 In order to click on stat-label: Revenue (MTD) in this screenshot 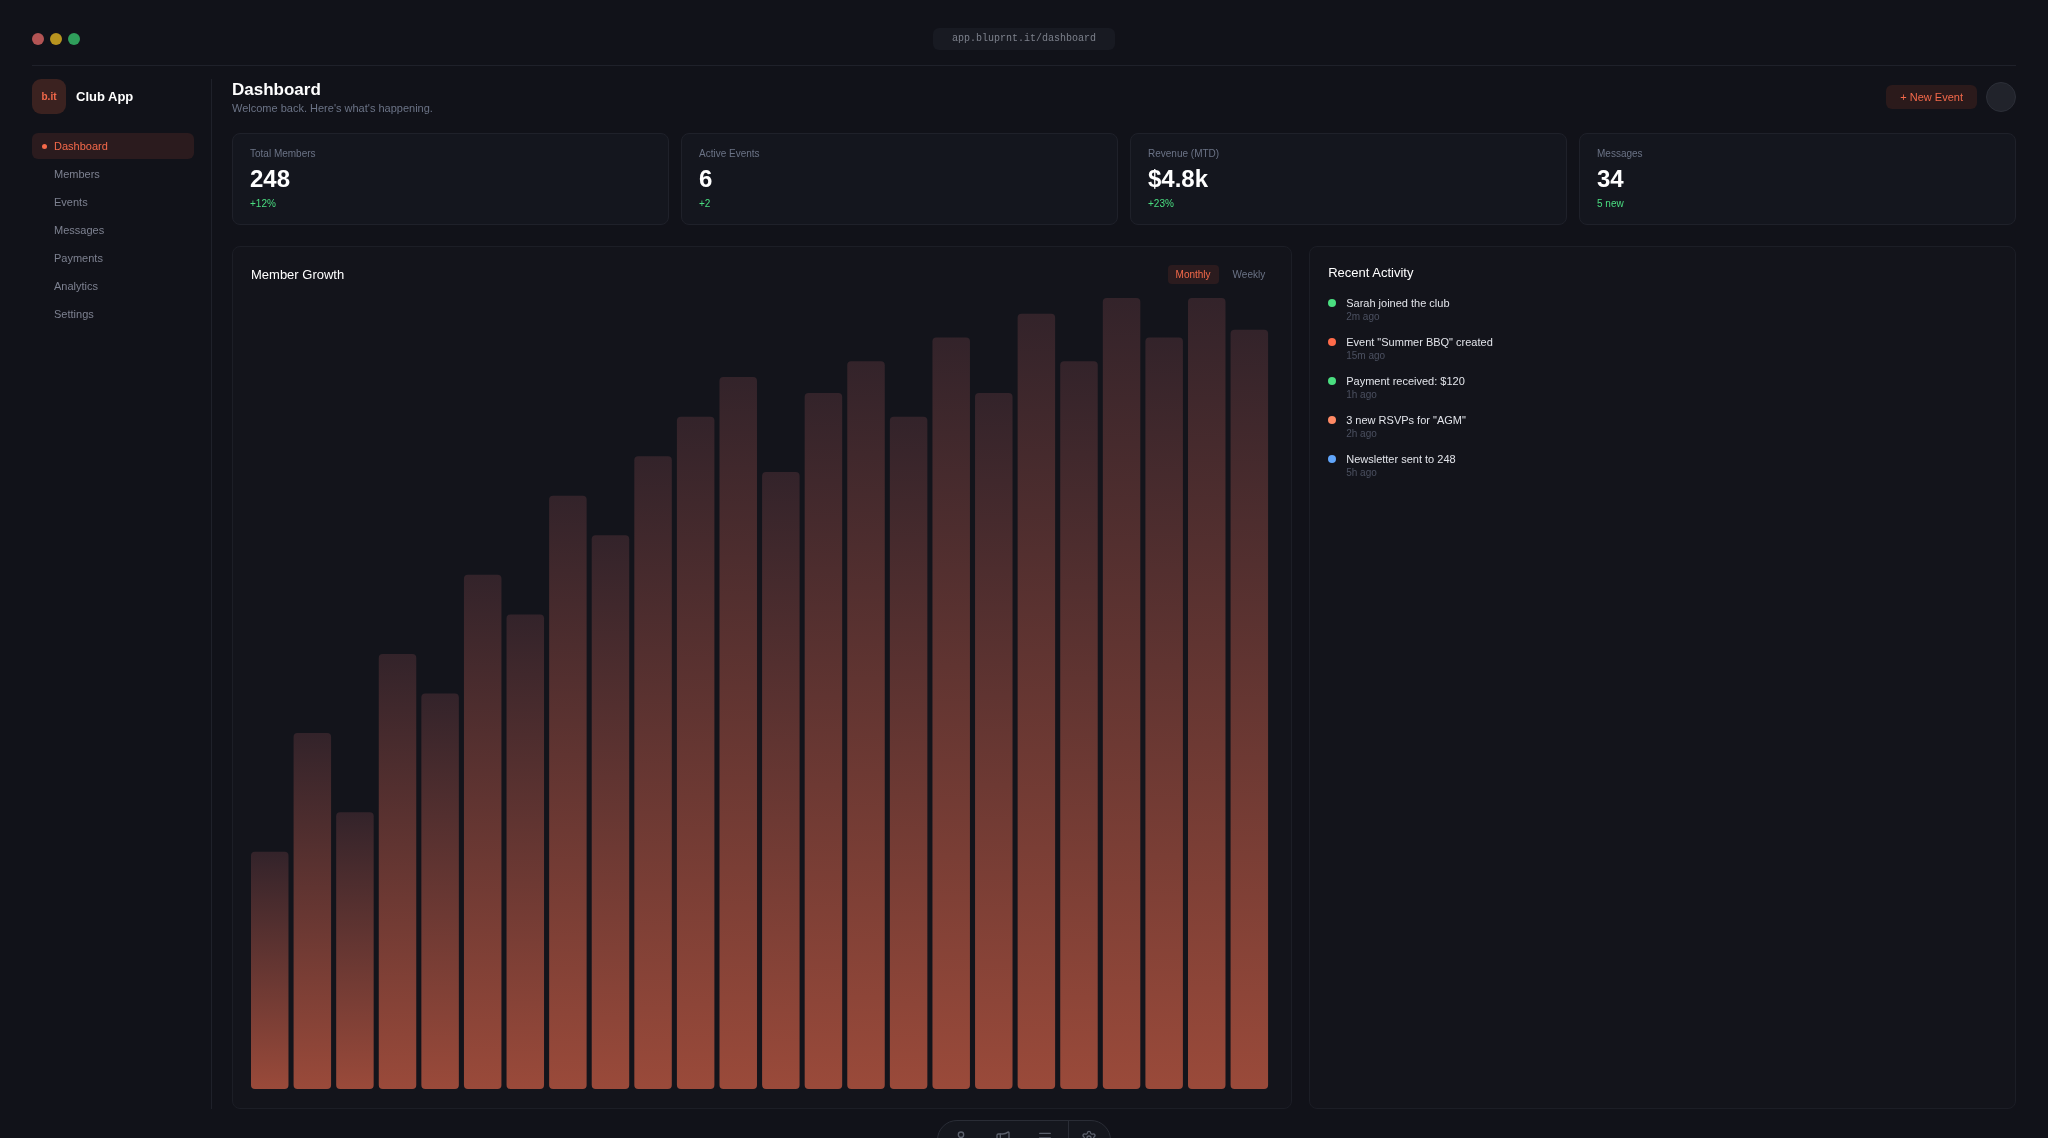, I will do `click(1184, 154)`.